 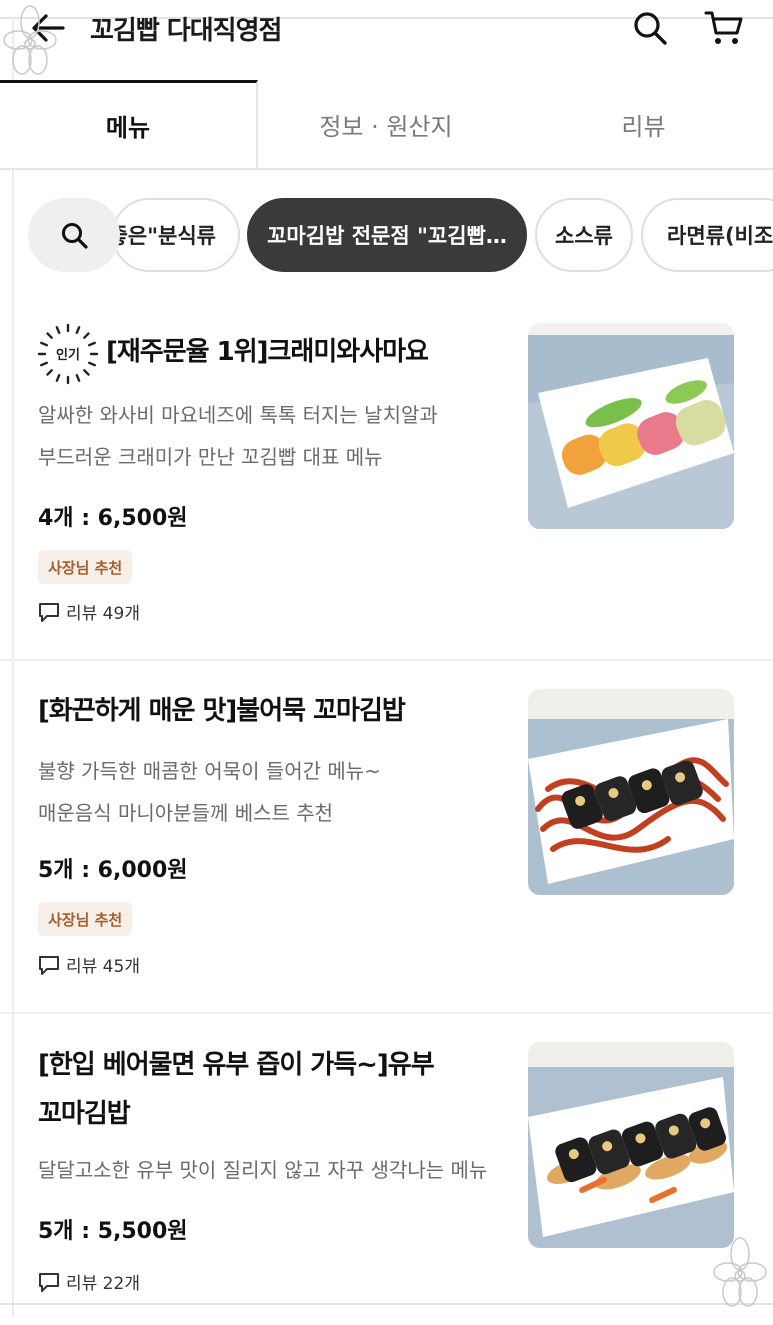 What do you see at coordinates (386, 1304) in the screenshot?
I see `frame-line` at bounding box center [386, 1304].